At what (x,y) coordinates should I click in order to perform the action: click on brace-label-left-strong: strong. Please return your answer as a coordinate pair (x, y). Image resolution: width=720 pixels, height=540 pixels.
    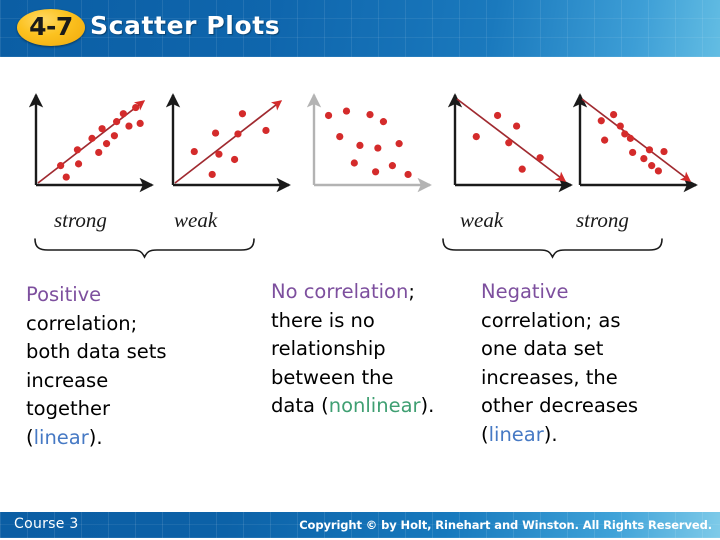
    Looking at the image, I should click on (80, 220).